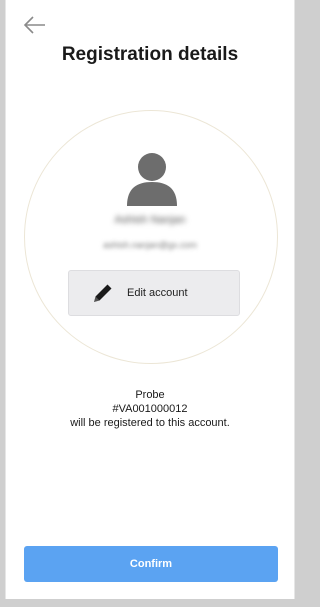 This screenshot has height=607, width=320. I want to click on probe-id: #VA001000012, so click(150, 409).